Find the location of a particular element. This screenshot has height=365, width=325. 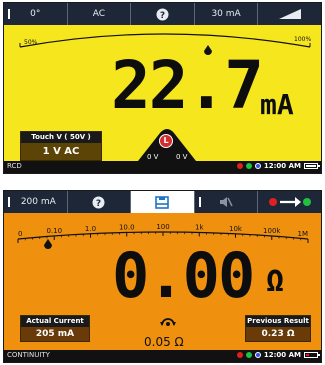

save-icon is located at coordinates (162, 202).